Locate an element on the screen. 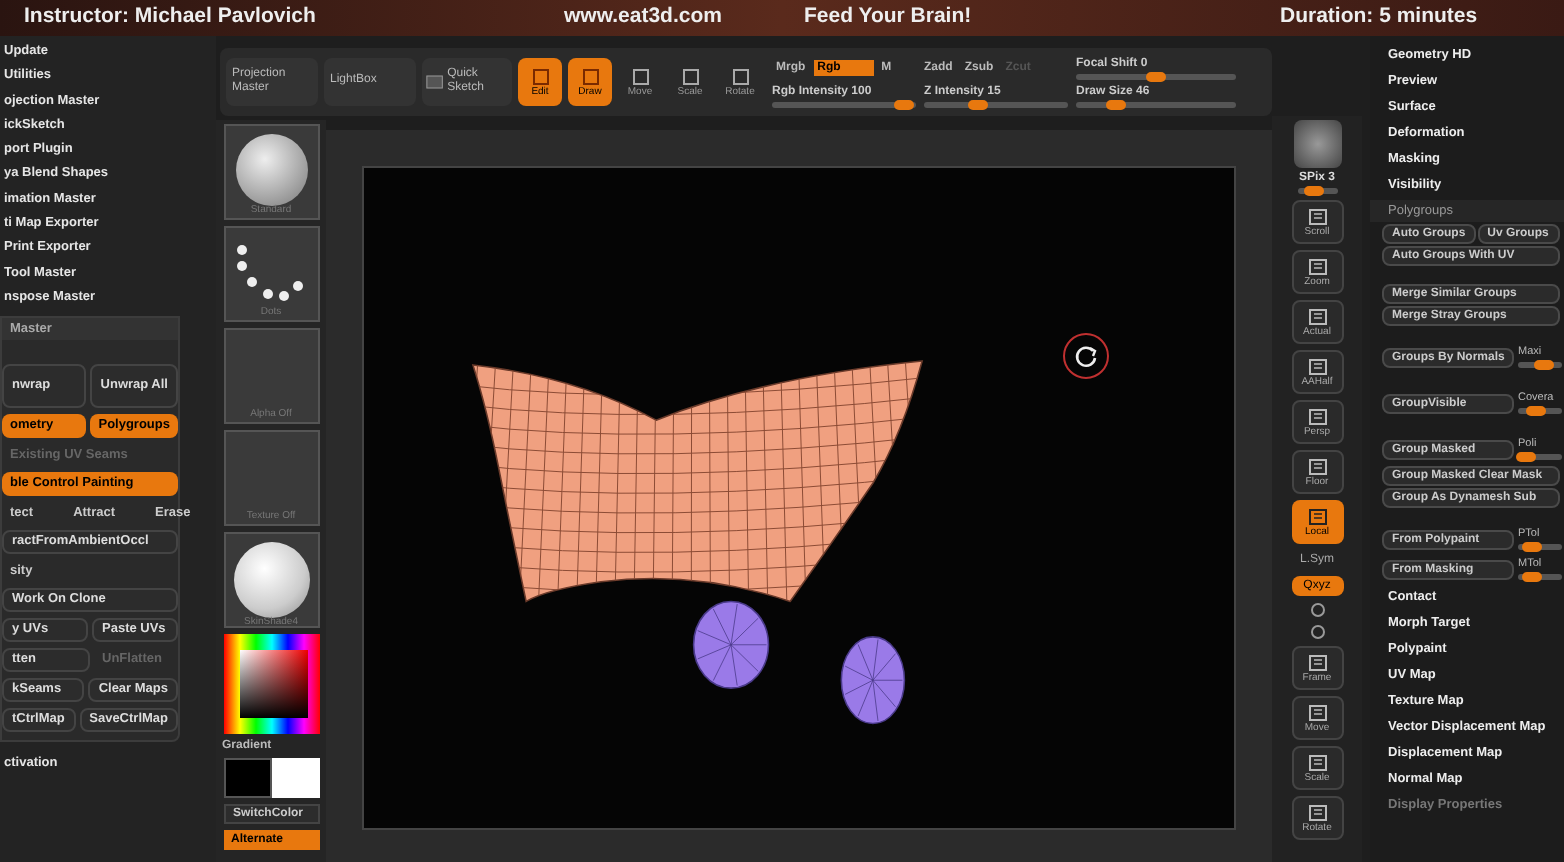 Image resolution: width=1564 pixels, height=862 pixels. sketch-icon is located at coordinates (435, 82).